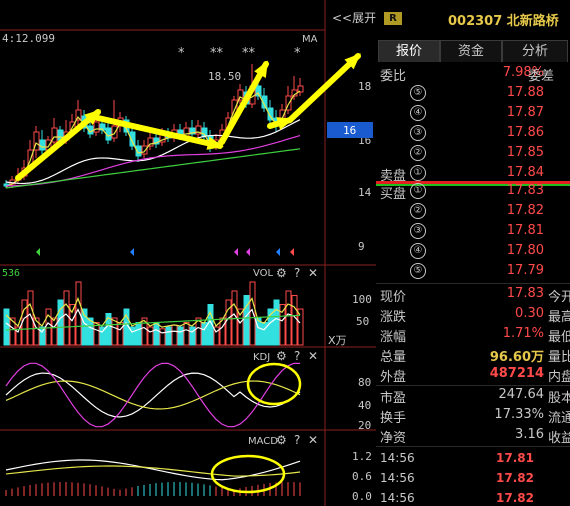  Describe the element at coordinates (393, 297) in the screenshot. I see `quote-label: 现价` at that location.